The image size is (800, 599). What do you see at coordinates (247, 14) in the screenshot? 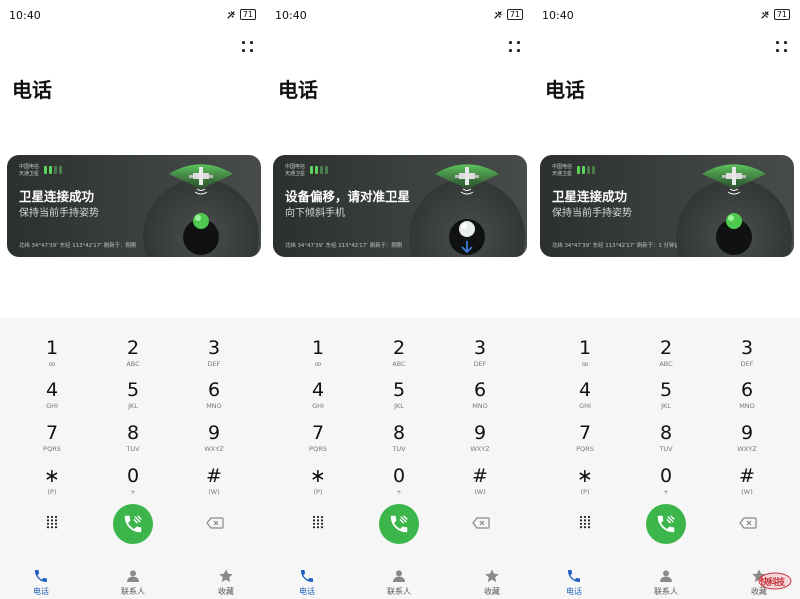
I see `battery-indicator: 71` at bounding box center [247, 14].